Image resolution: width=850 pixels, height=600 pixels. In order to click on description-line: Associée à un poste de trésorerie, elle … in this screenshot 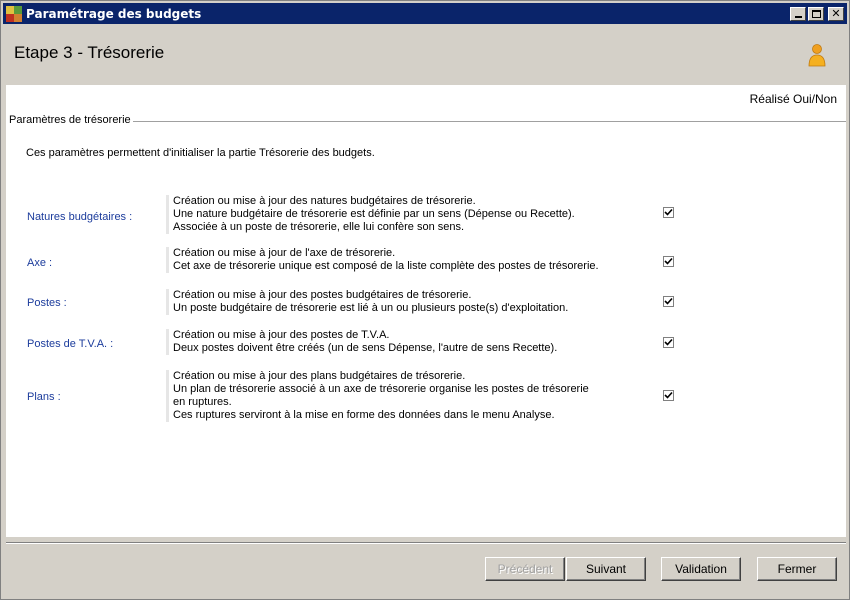, I will do `click(319, 227)`.